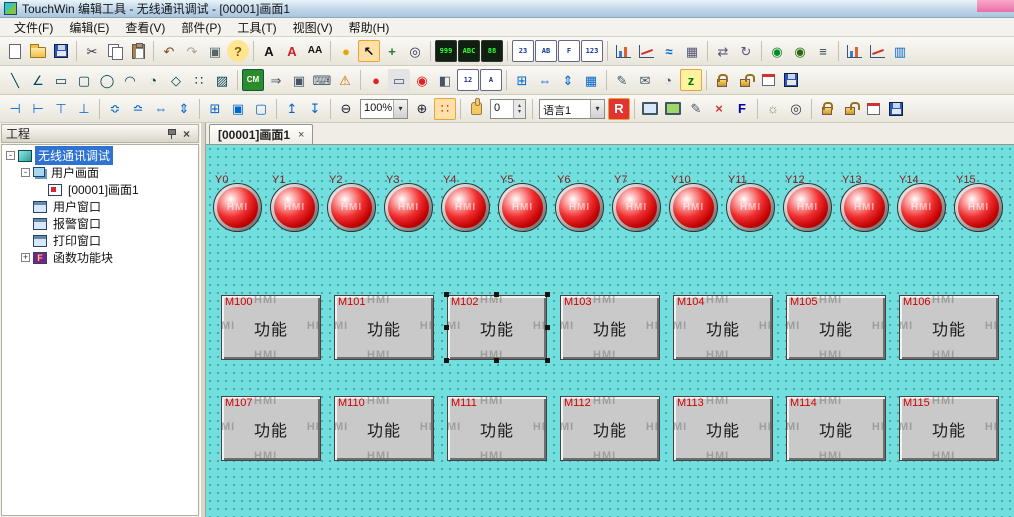  What do you see at coordinates (107, 80) in the screenshot?
I see `ellipse-tool-icon: ◯` at bounding box center [107, 80].